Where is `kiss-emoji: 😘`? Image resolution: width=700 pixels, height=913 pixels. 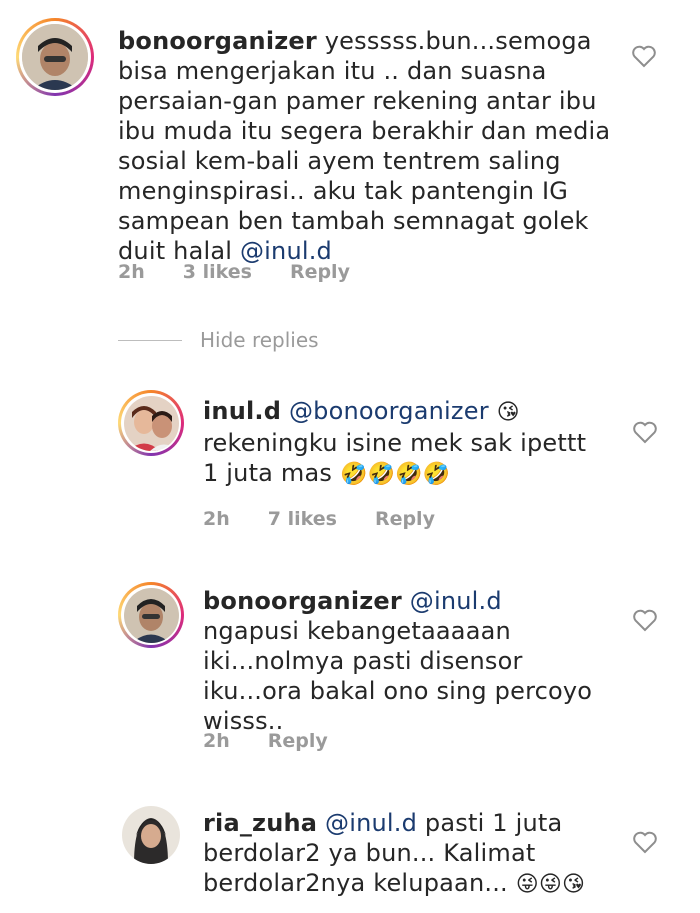 kiss-emoji: 😘 is located at coordinates (508, 412).